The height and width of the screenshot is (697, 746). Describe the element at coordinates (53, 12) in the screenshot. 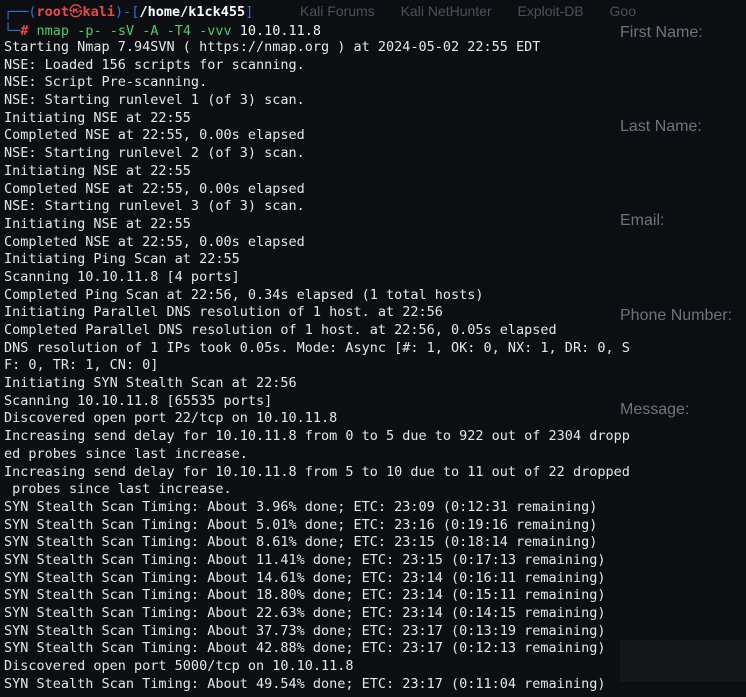

I see `prompt-user: root` at that location.